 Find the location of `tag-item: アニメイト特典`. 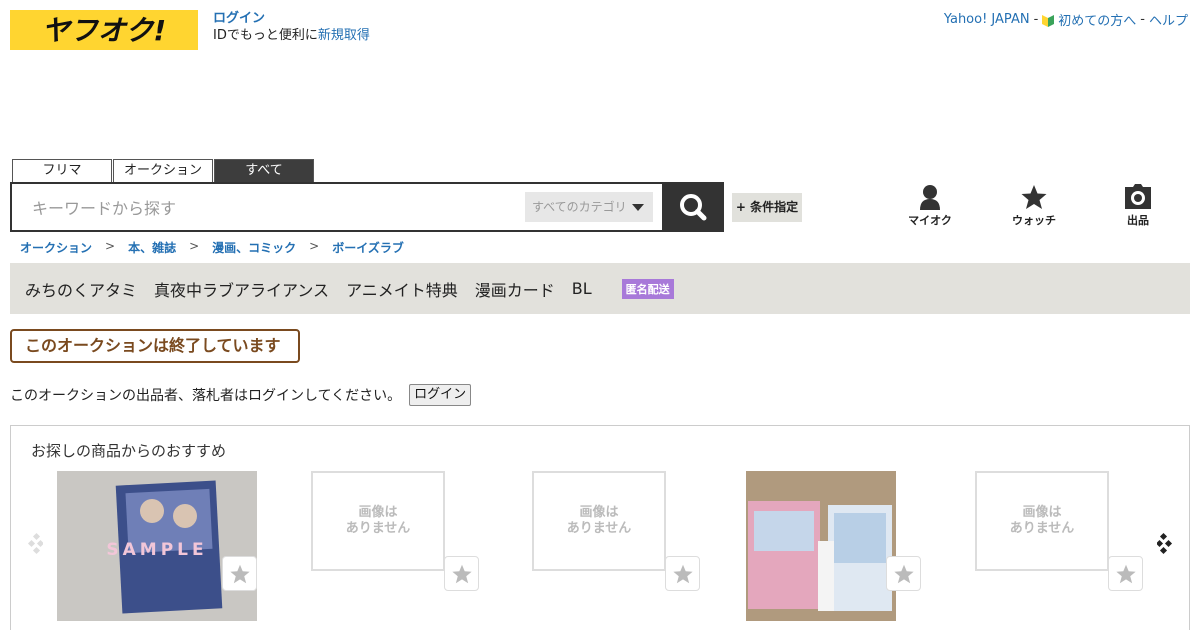

tag-item: アニメイト特典 is located at coordinates (402, 290).